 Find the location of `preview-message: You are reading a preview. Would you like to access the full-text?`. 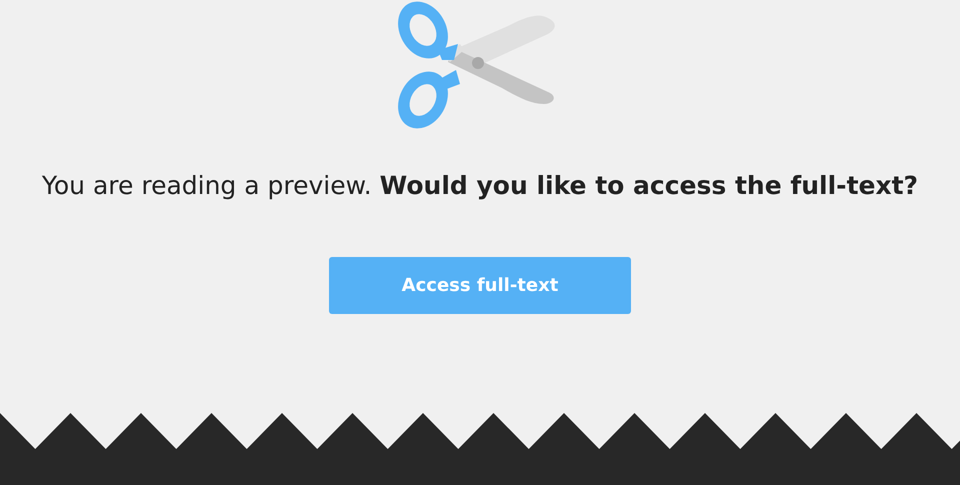

preview-message: You are reading a preview. Would you like to access the full-text? is located at coordinates (480, 186).